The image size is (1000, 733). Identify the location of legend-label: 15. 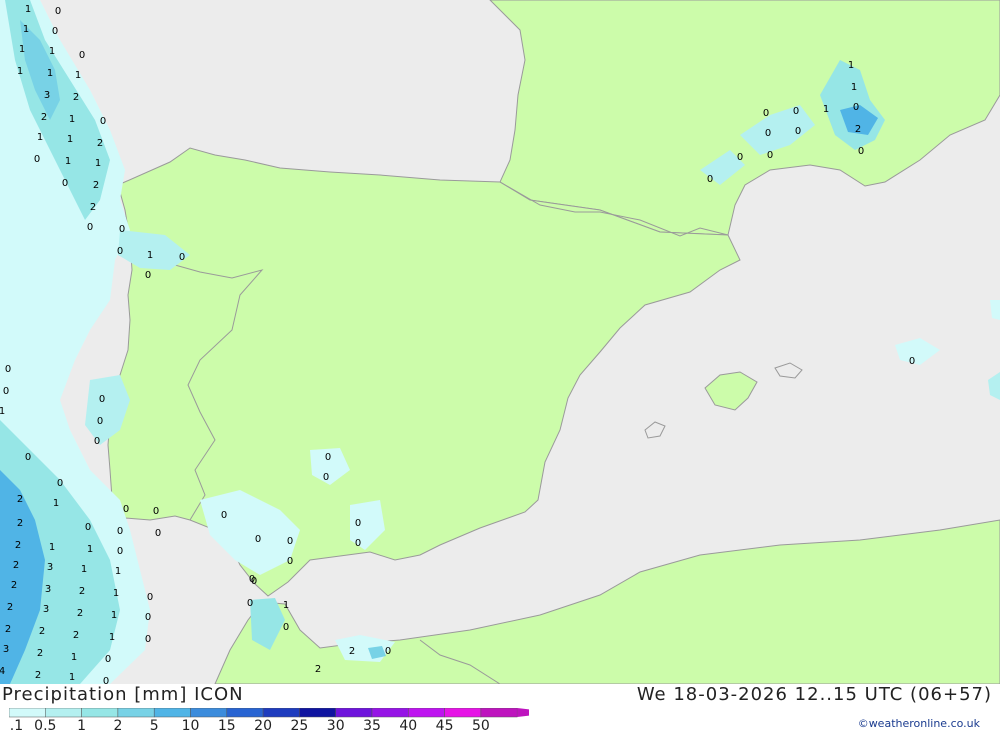
(227, 725).